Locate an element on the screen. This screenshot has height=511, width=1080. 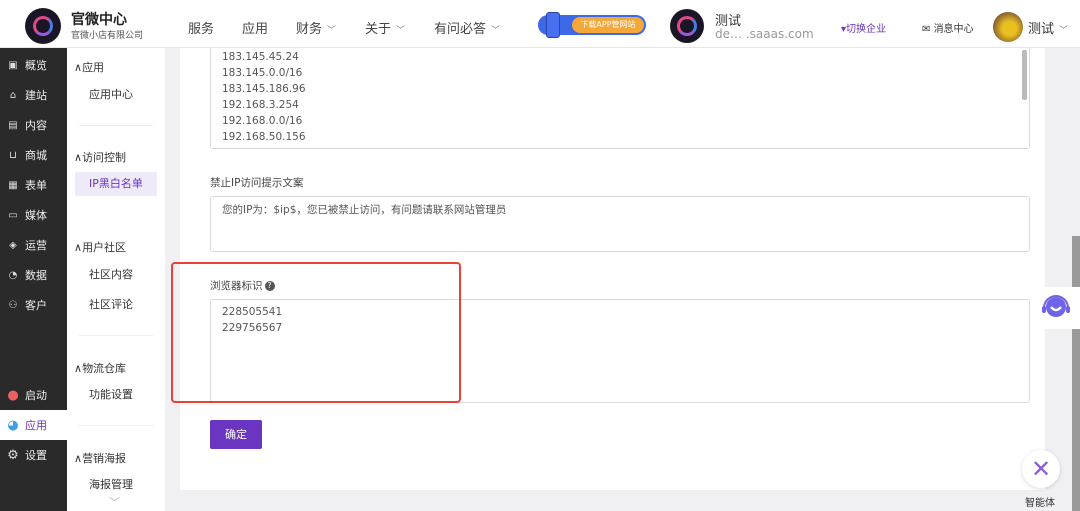
document-icon: ▤ is located at coordinates (13, 125).